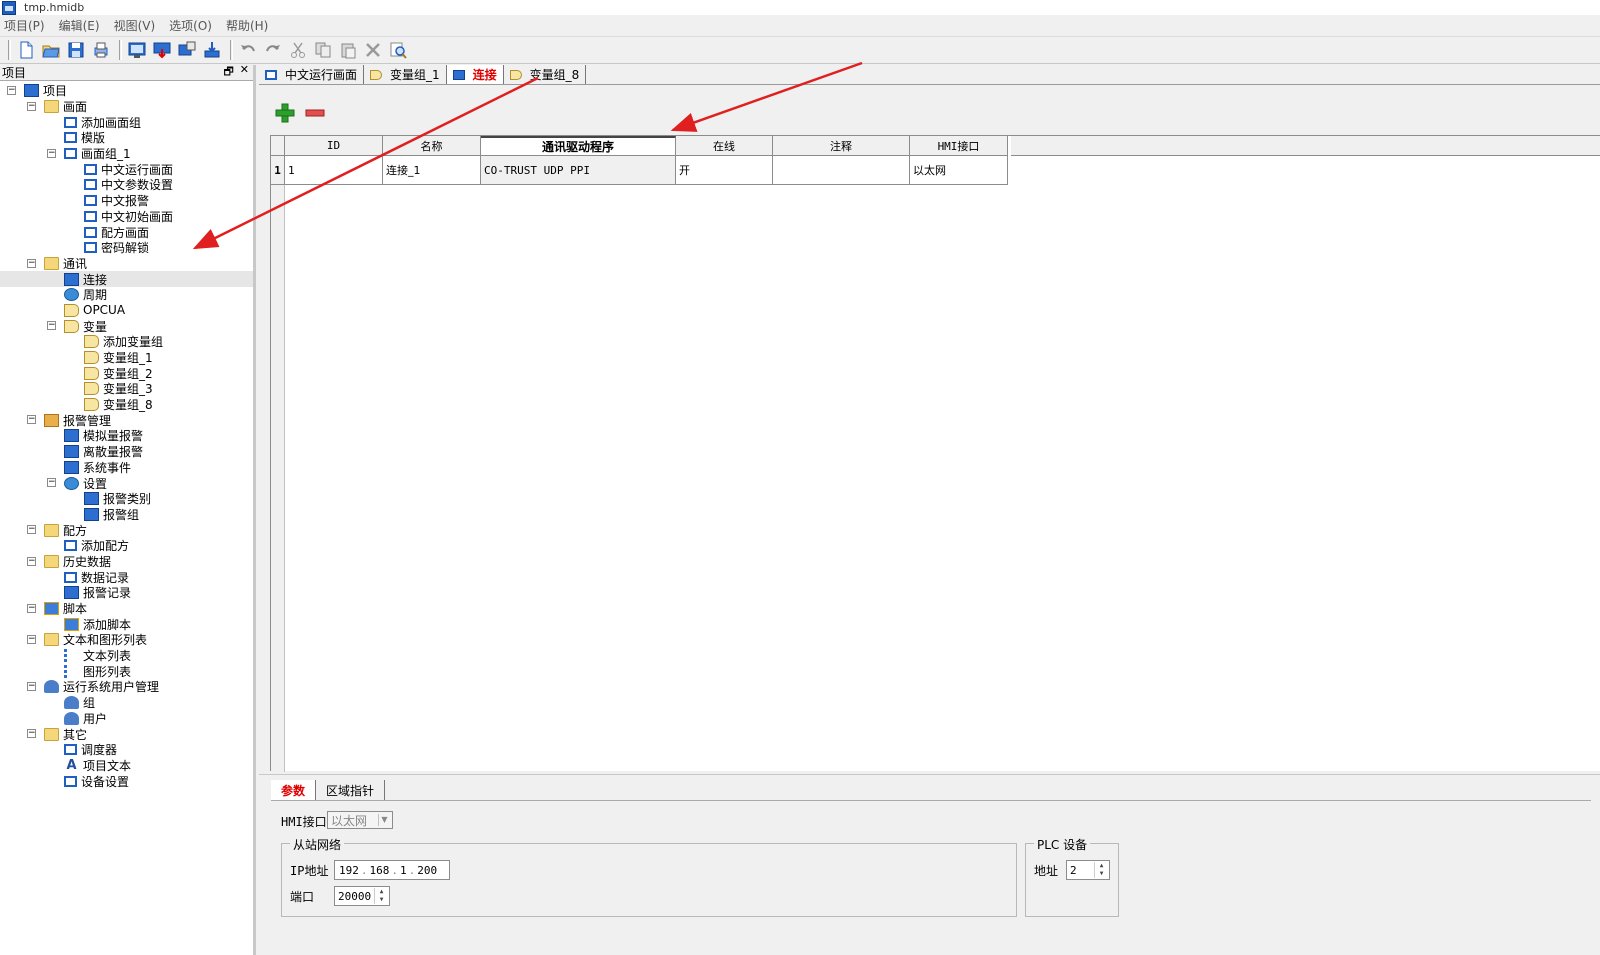  I want to click on tree-item: − 历史数据, so click(126, 562).